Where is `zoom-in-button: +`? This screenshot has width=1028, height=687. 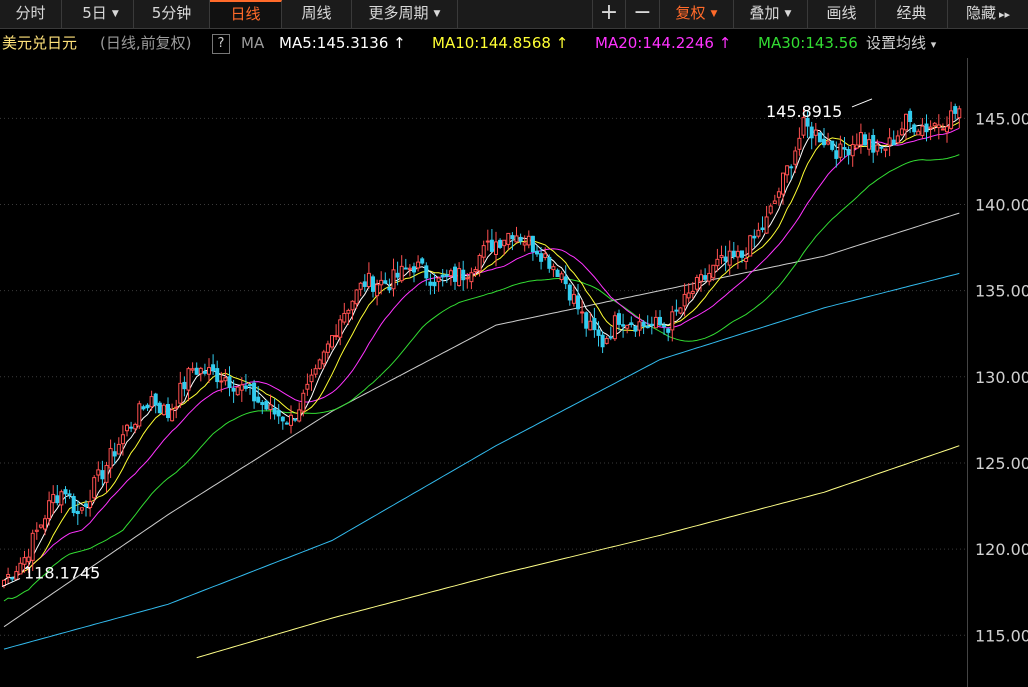 zoom-in-button: + is located at coordinates (609, 14).